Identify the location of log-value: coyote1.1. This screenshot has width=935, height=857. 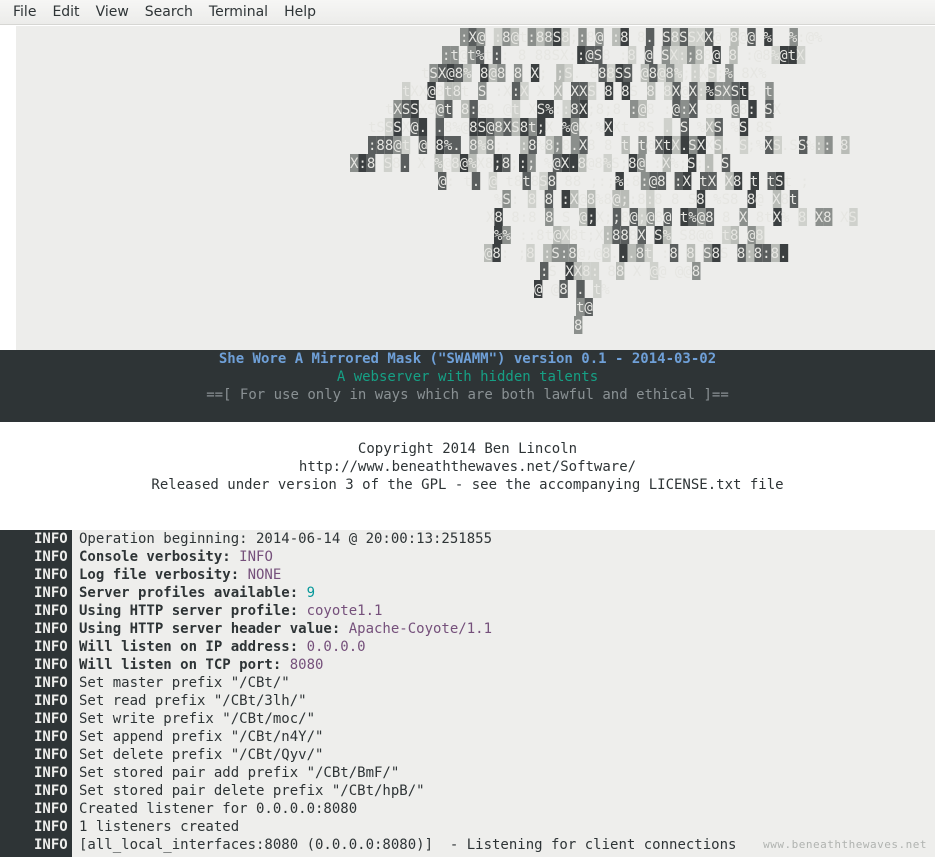
(344, 611).